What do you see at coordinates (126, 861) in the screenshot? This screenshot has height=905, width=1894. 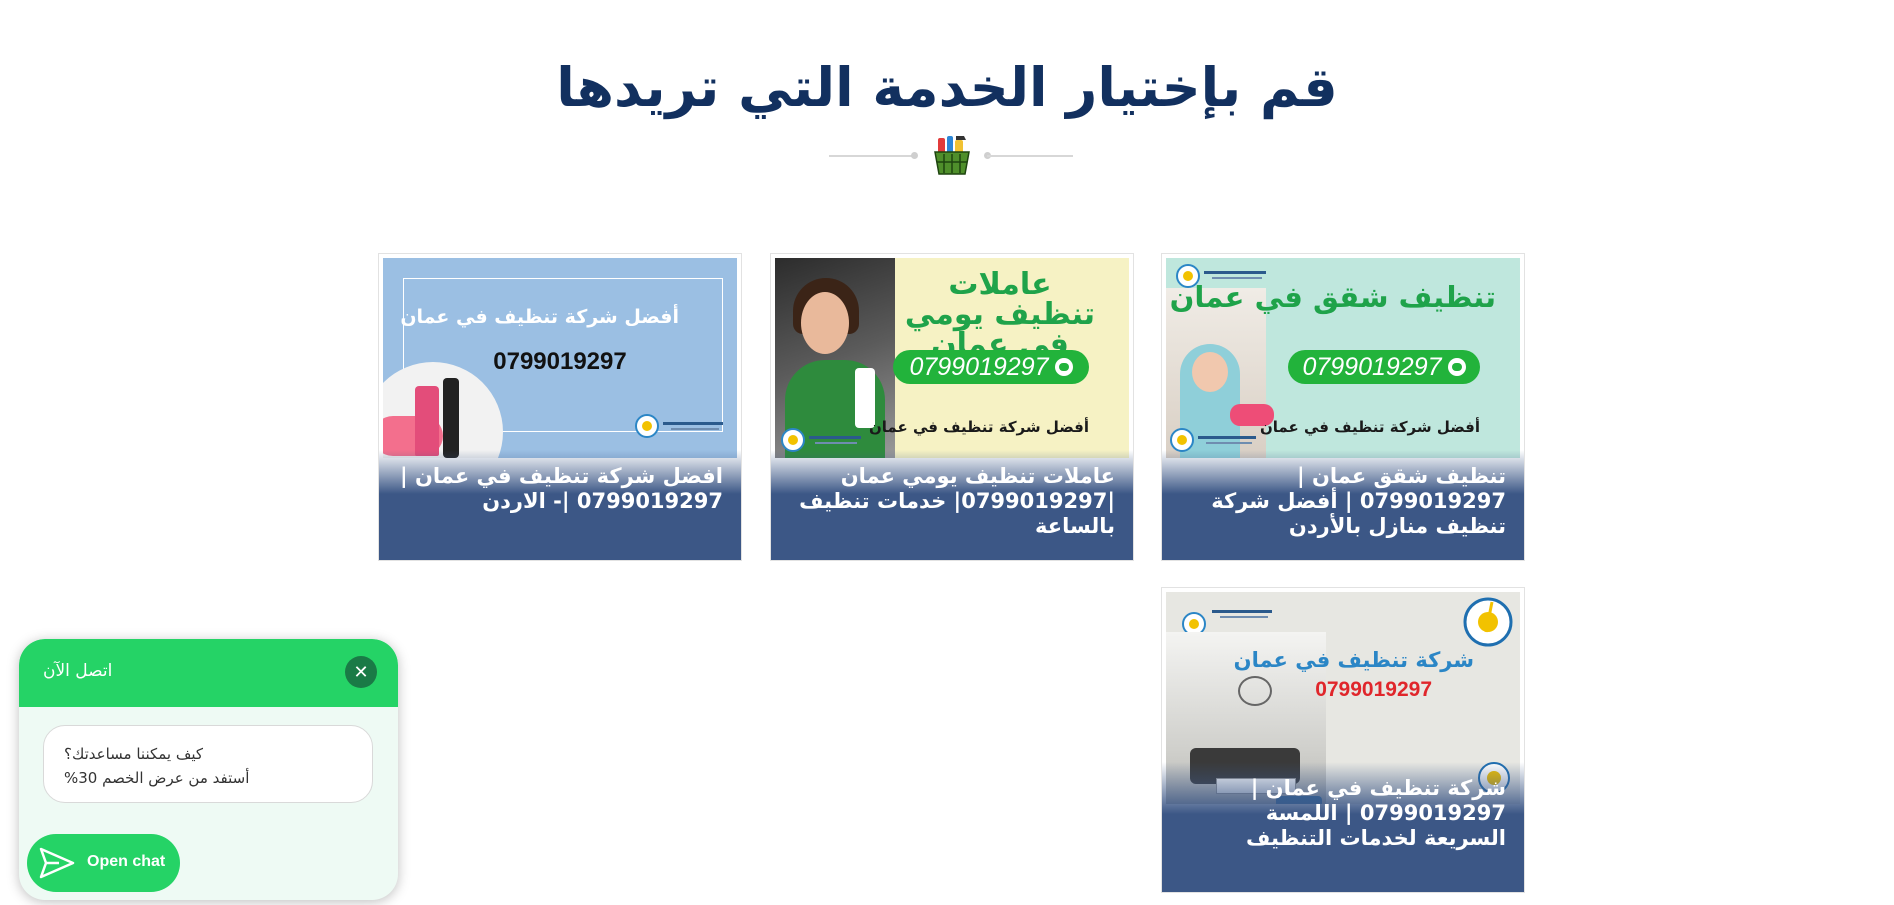 I see `open-chat-label: Open chat` at bounding box center [126, 861].